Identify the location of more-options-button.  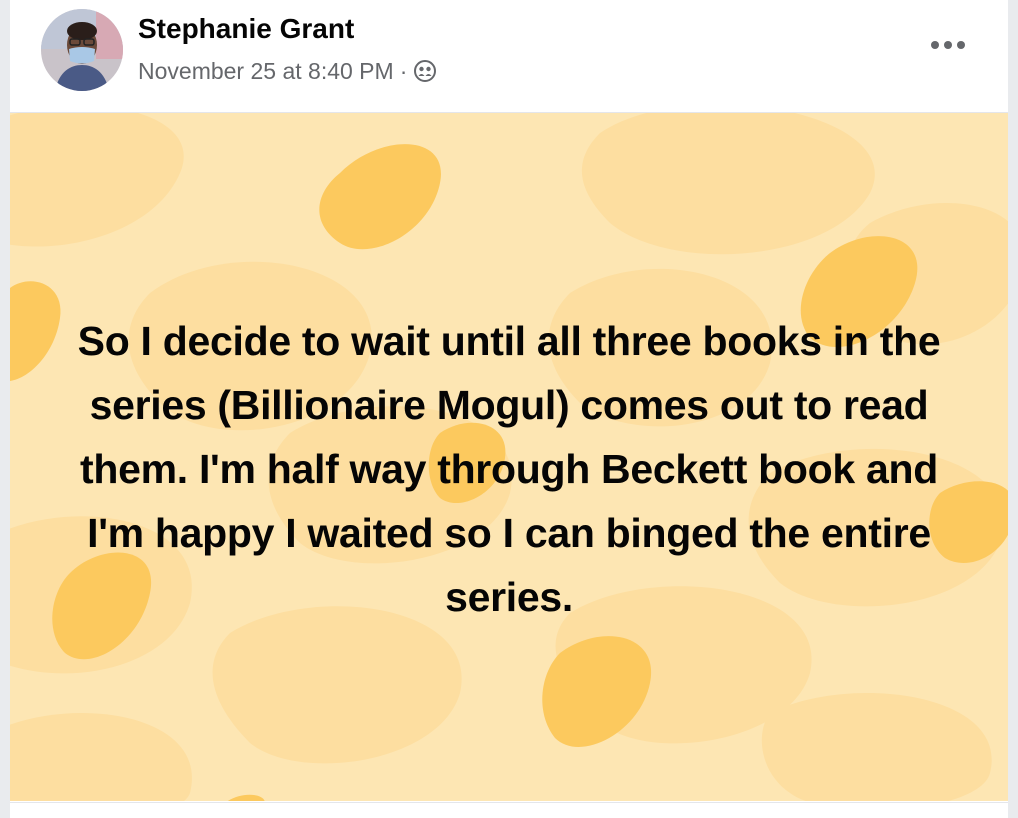
(948, 45).